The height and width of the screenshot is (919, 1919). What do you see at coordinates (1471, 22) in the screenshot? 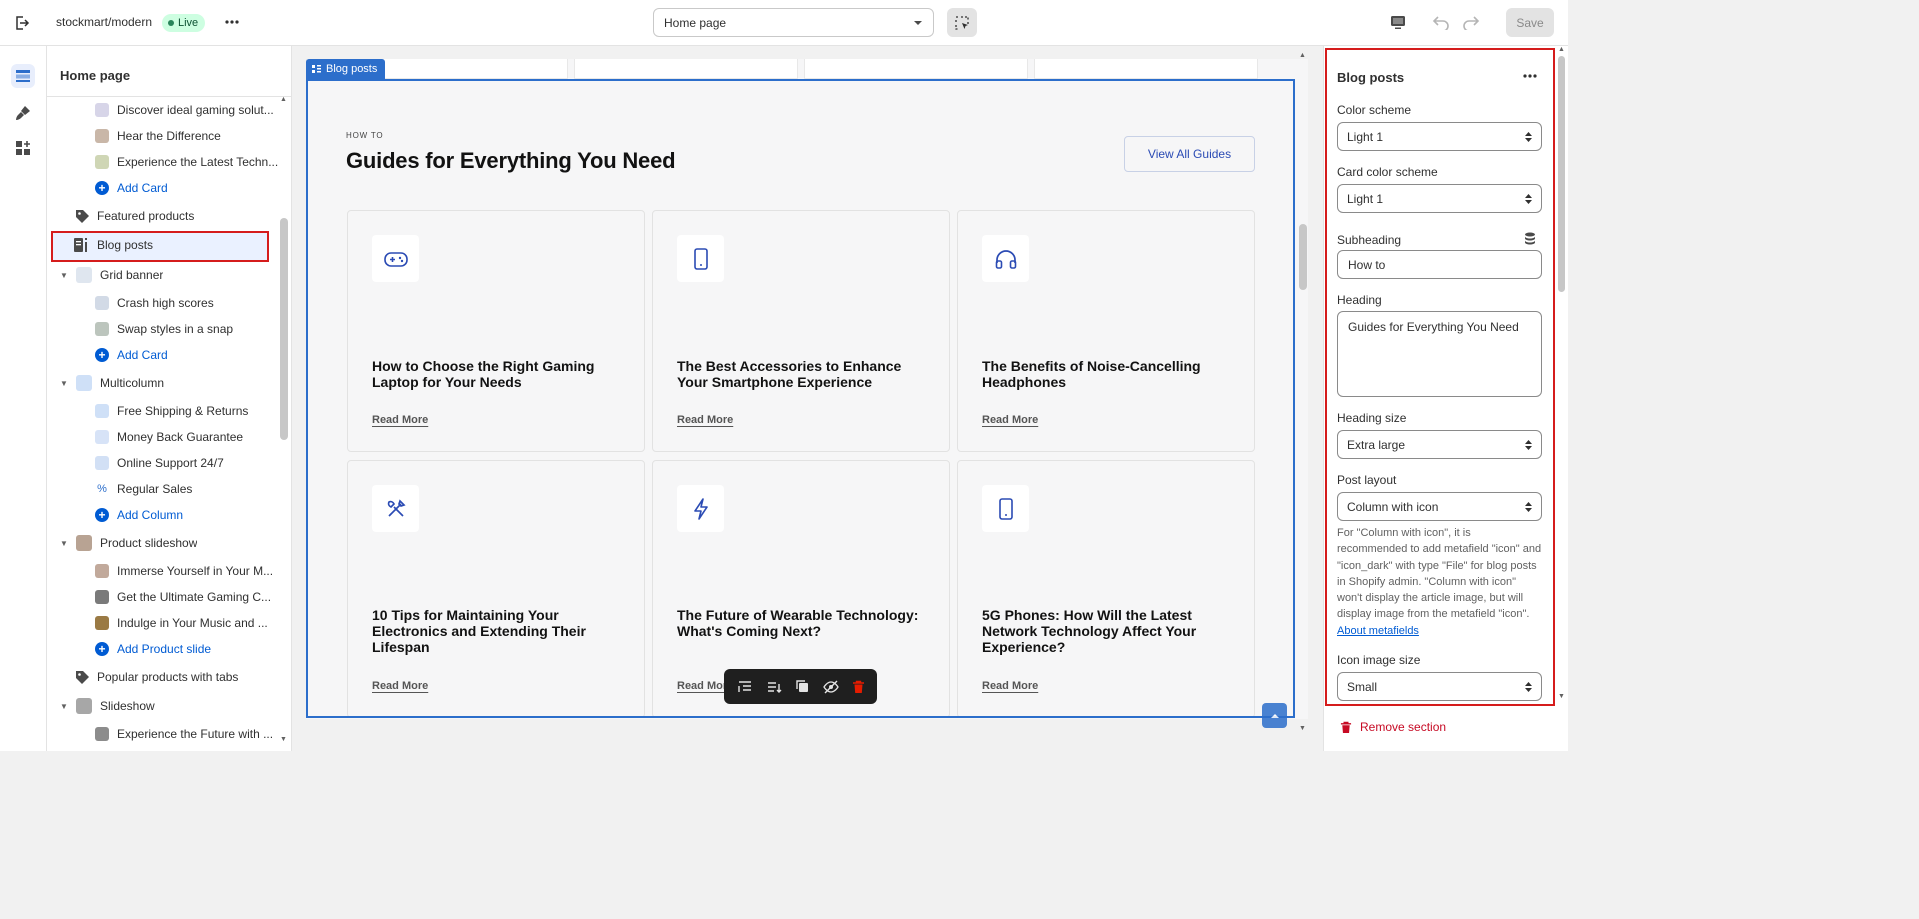
I see `redo-icon` at bounding box center [1471, 22].